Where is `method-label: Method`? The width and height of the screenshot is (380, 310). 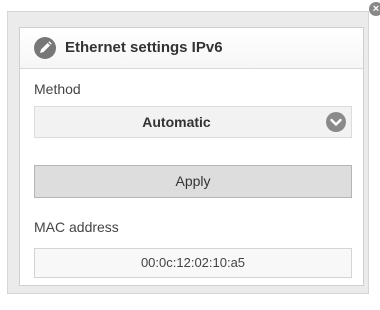 method-label: Method is located at coordinates (57, 89).